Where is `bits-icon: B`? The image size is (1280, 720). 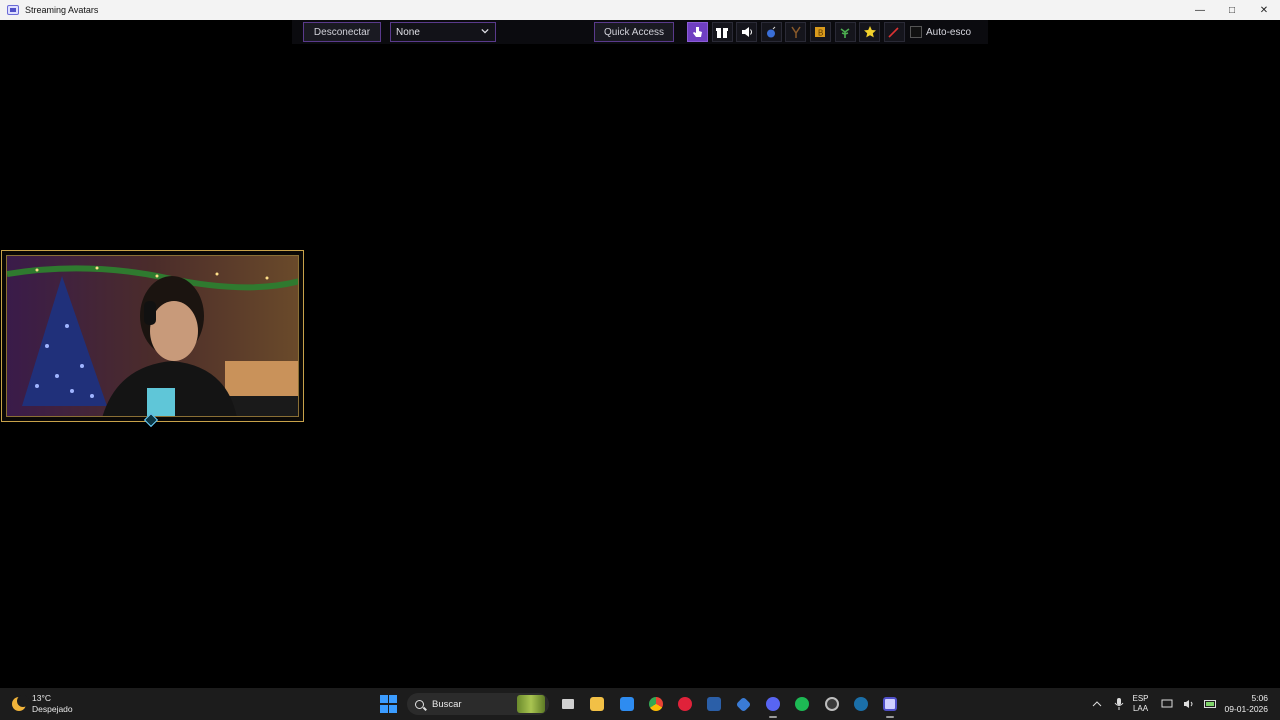 bits-icon: B is located at coordinates (820, 32).